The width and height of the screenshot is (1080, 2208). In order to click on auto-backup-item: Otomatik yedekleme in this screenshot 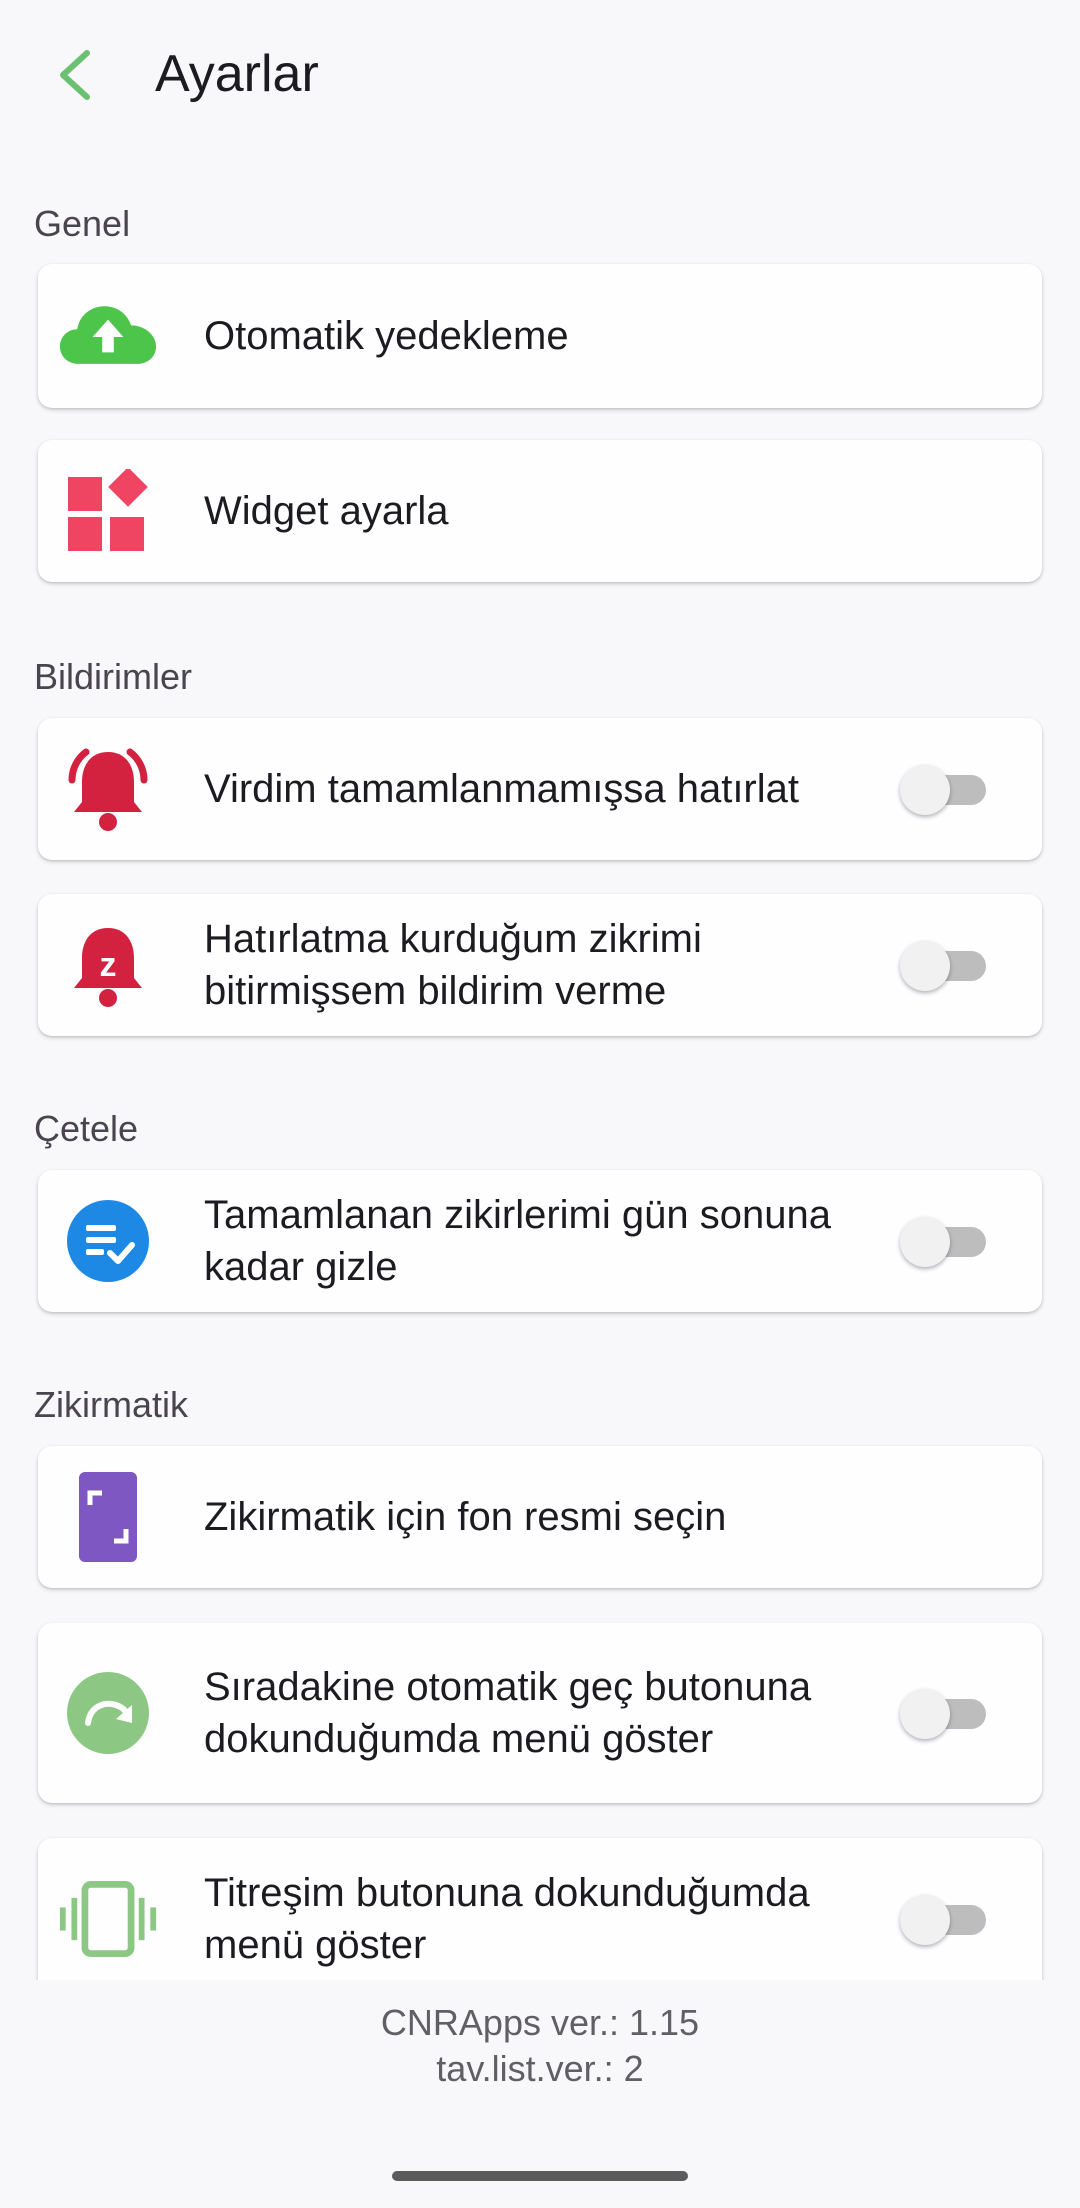, I will do `click(540, 336)`.